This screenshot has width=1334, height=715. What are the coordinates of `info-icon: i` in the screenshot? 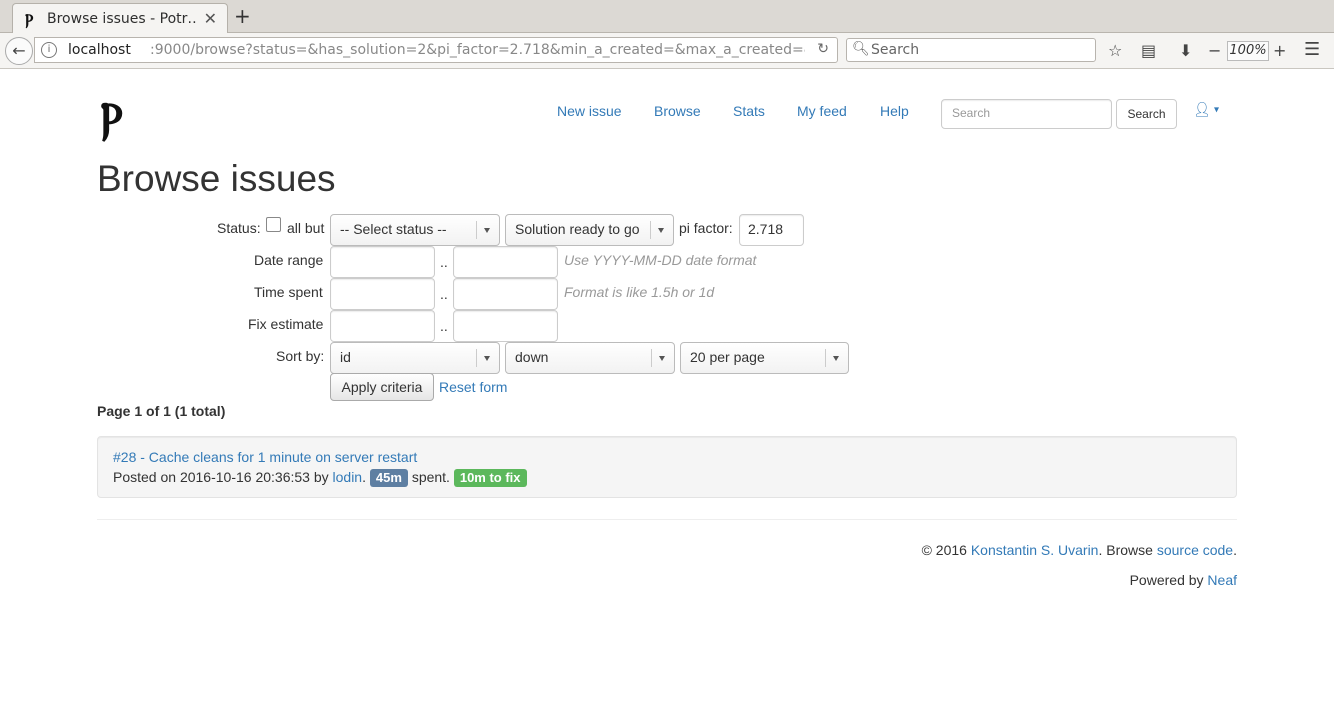 It's located at (49, 50).